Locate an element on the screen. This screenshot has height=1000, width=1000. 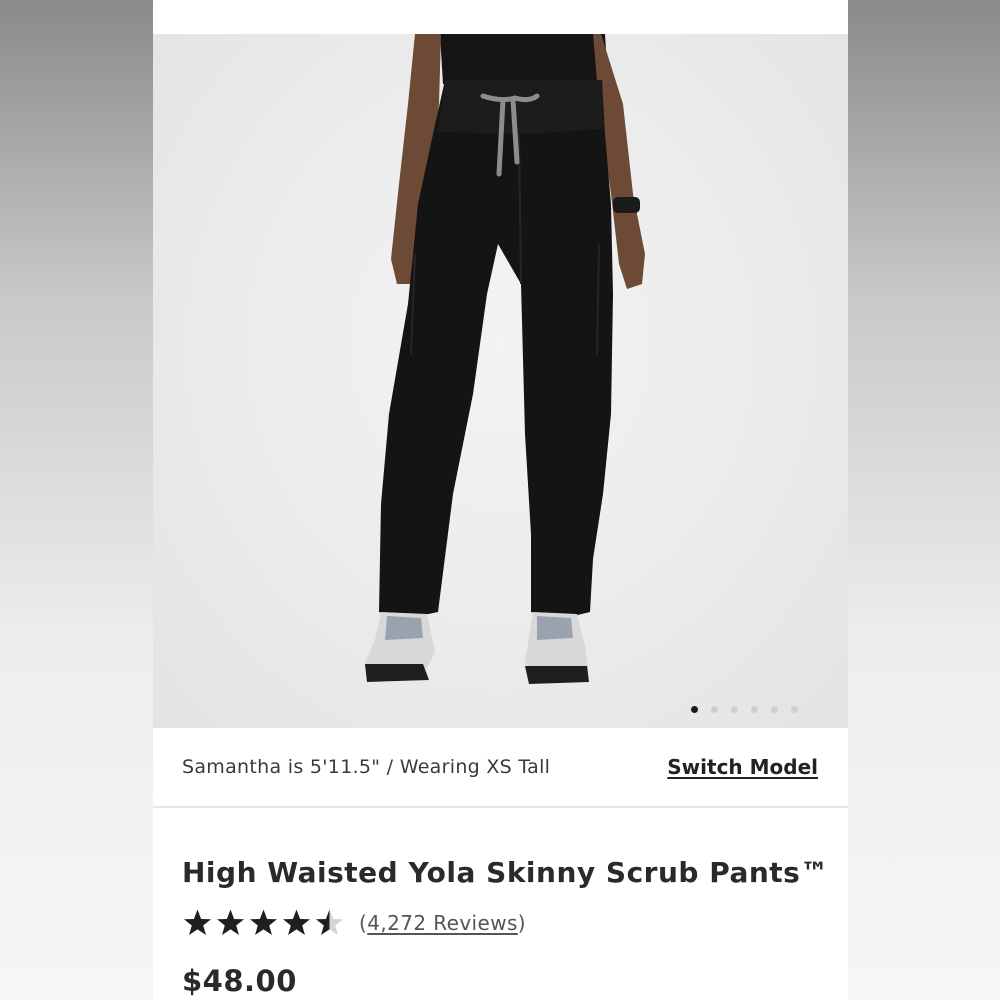
product-rating: (4,272 Reviews) is located at coordinates (354, 922).